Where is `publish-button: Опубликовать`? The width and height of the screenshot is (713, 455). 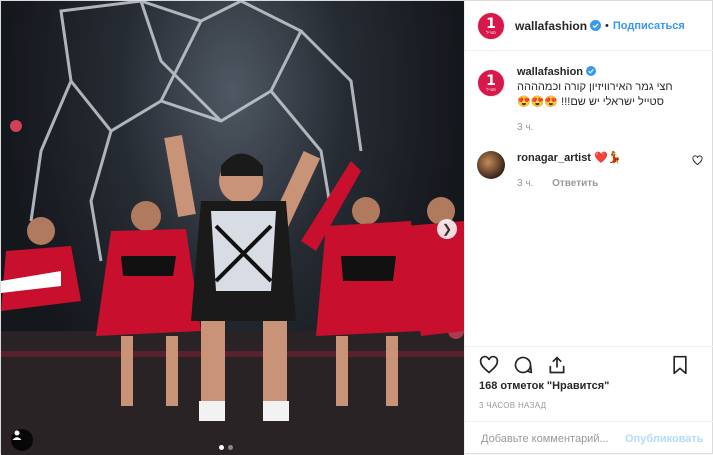
publish-button: Опубликовать is located at coordinates (664, 439).